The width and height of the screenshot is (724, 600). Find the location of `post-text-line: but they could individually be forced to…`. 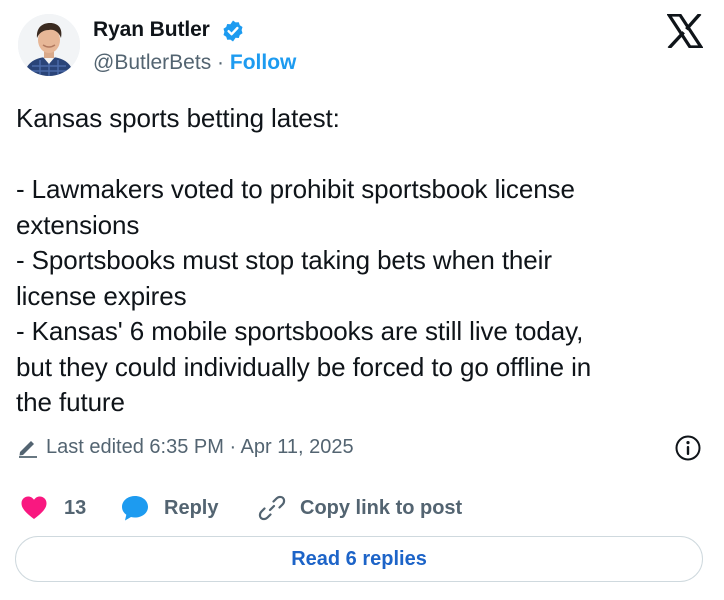

post-text-line: but they could individually be forced to… is located at coordinates (304, 366).